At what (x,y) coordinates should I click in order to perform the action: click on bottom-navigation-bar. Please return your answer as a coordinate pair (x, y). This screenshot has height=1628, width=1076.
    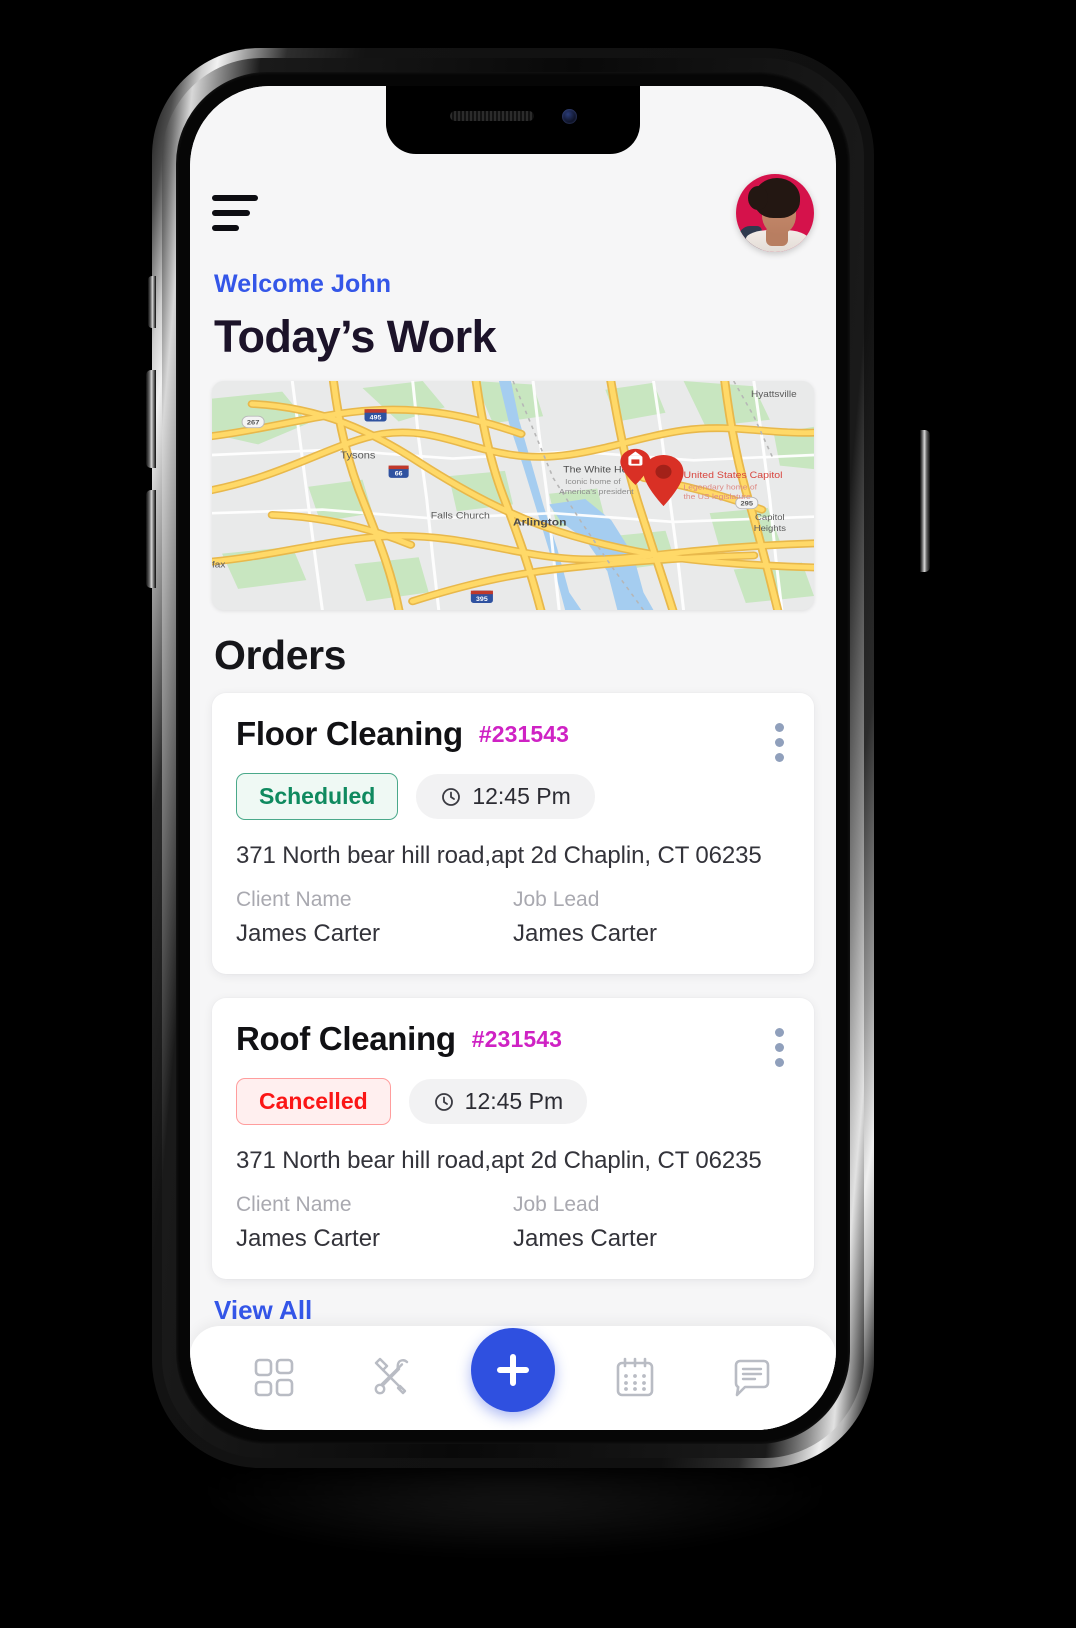
    Looking at the image, I should click on (513, 1378).